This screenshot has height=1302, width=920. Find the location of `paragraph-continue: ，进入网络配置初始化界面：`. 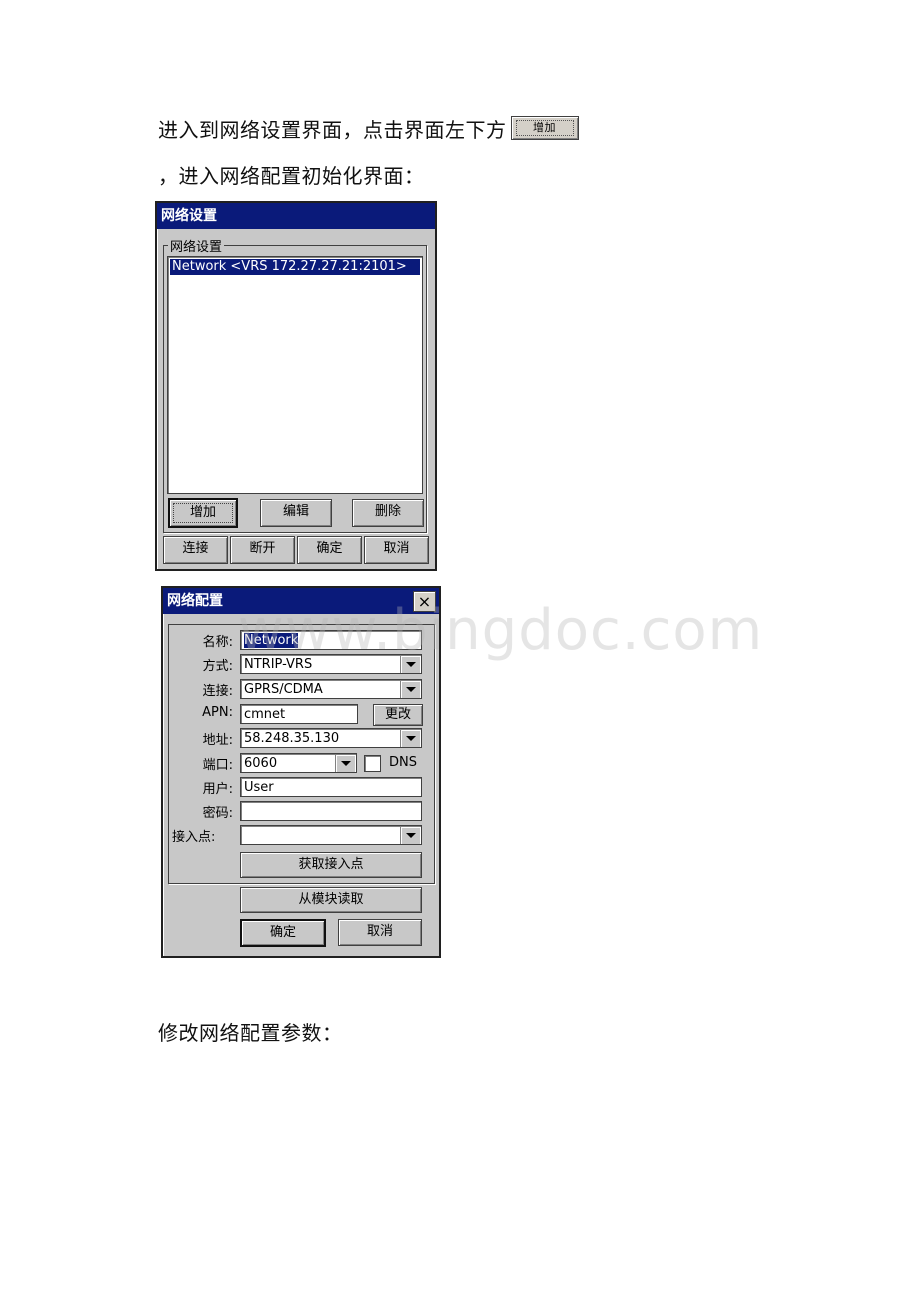

paragraph-continue: ，进入网络配置初始化界面： is located at coordinates (291, 176).